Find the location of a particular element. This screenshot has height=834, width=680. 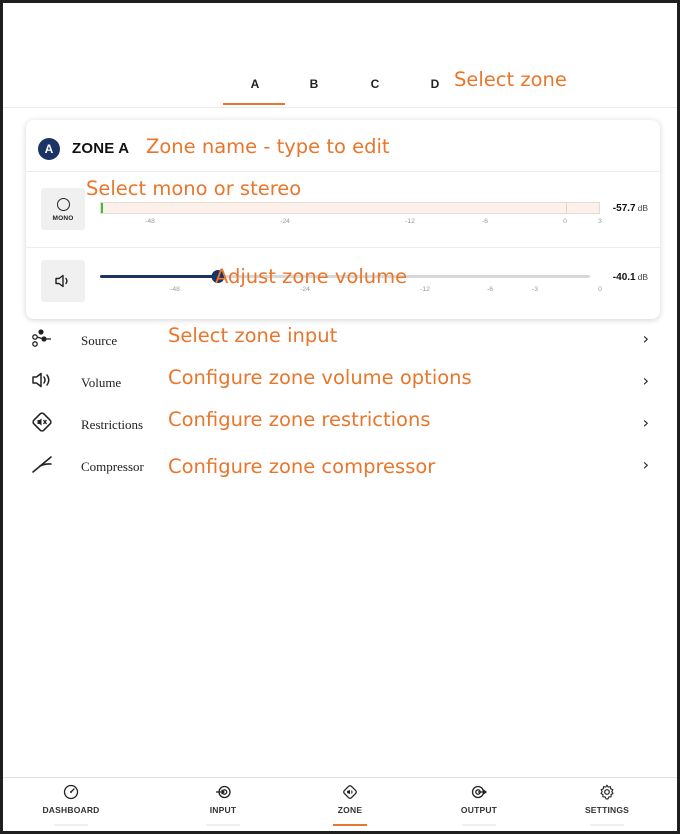

annotation-zone-name: Zone name - type to edit is located at coordinates (268, 146).